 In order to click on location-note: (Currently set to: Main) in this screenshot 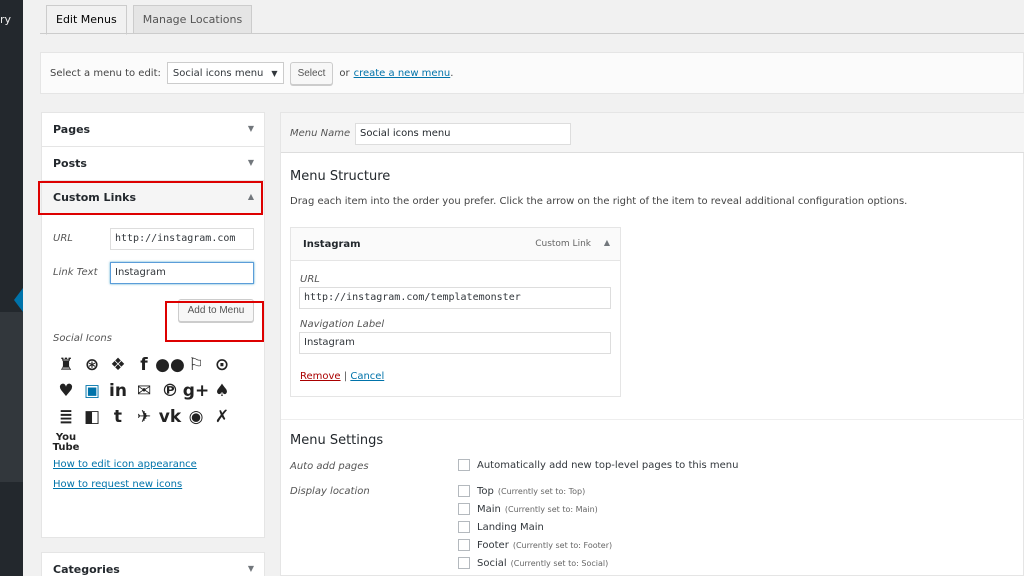, I will do `click(551, 509)`.